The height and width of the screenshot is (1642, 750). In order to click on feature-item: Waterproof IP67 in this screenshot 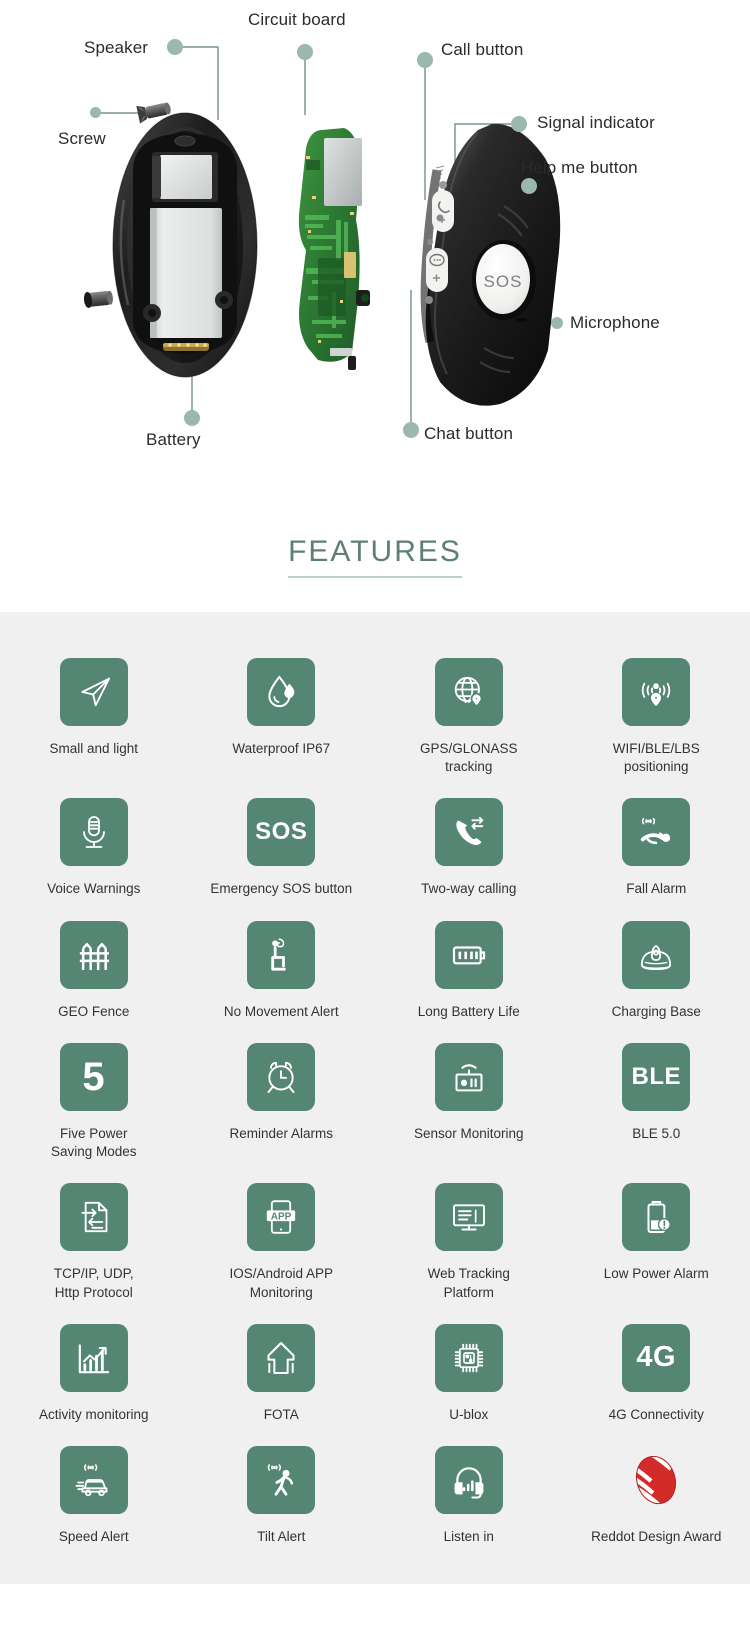, I will do `click(282, 710)`.